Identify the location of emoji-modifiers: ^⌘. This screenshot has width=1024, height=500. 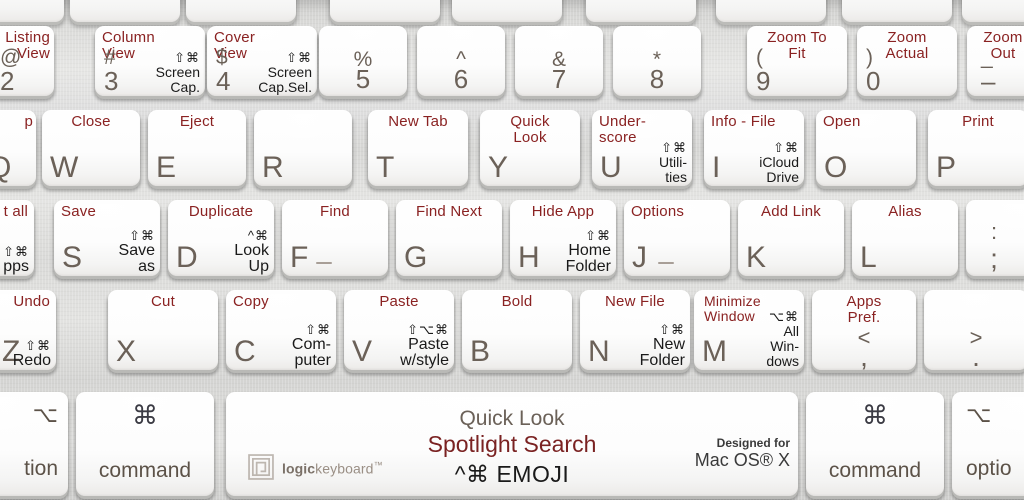
(472, 474).